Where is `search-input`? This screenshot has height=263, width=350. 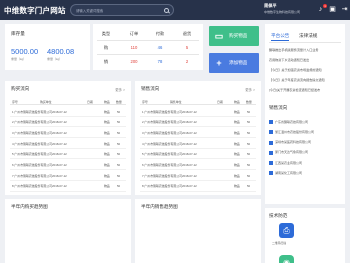 search-input is located at coordinates (120, 10).